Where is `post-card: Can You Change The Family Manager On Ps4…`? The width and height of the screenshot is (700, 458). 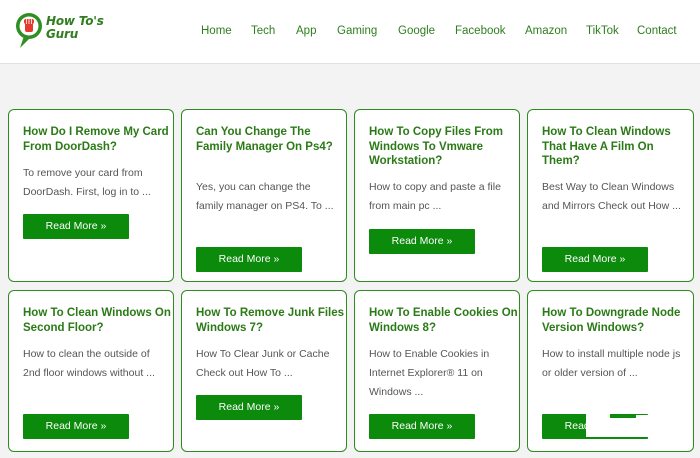
post-card: Can You Change The Family Manager On Ps4… is located at coordinates (264, 195).